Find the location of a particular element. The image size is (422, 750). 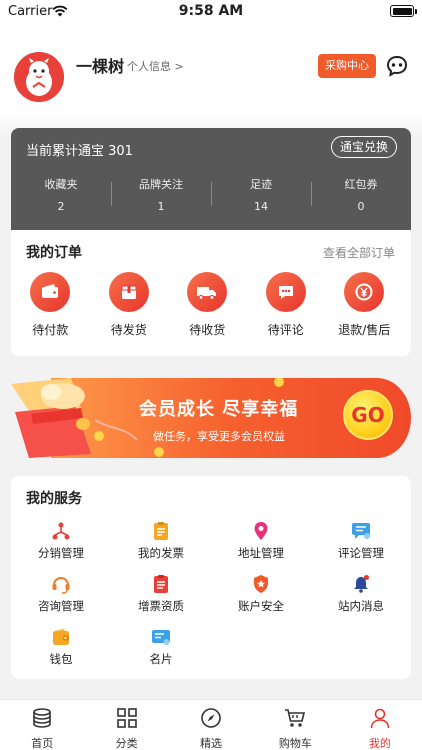

truck-icon is located at coordinates (207, 292).